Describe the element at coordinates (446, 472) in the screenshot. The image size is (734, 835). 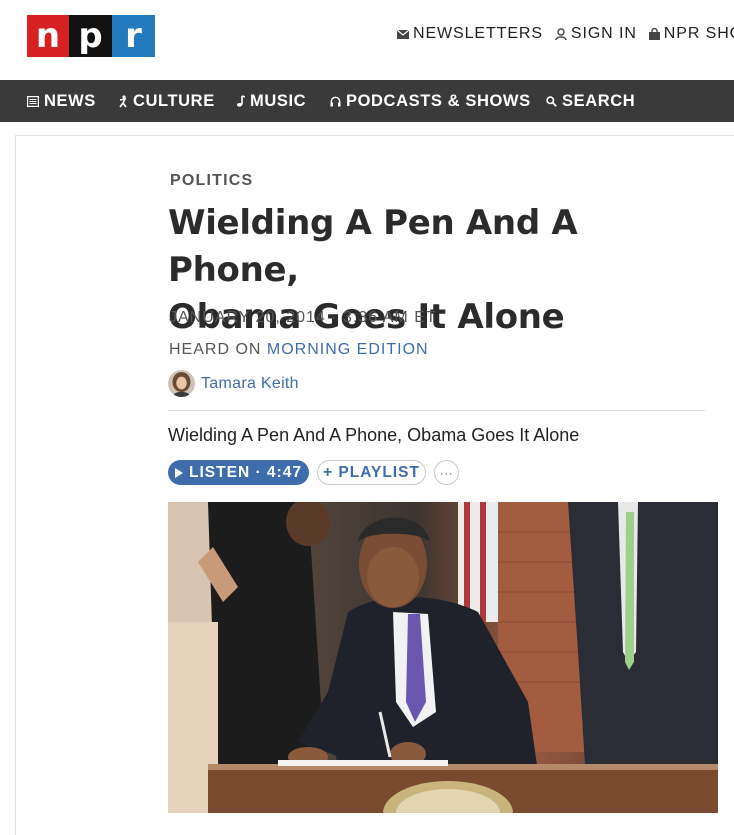
I see `more-options-button: ···` at that location.